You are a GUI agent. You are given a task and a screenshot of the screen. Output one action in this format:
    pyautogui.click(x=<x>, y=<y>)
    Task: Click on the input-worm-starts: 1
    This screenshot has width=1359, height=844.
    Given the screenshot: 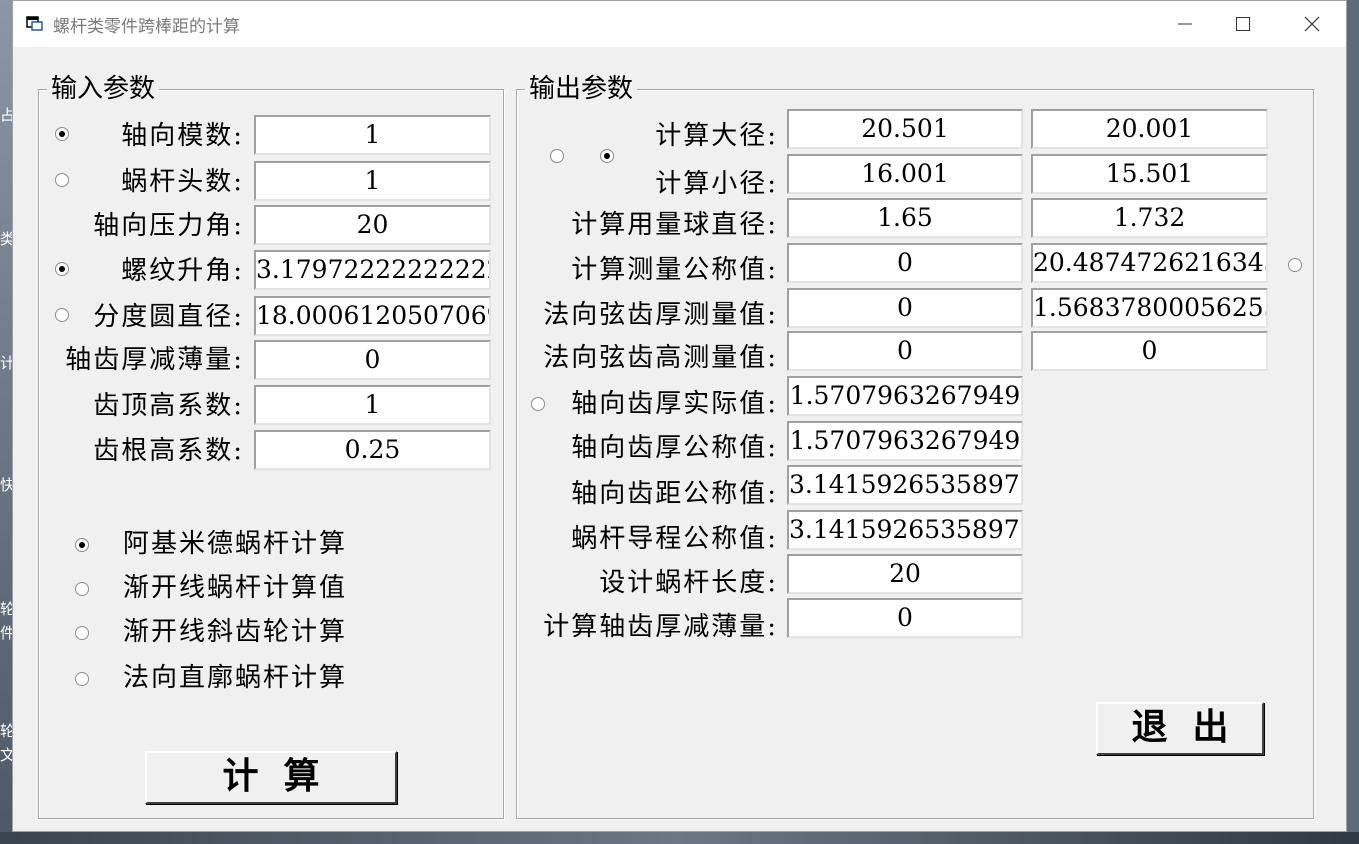 What is the action you would take?
    pyautogui.click(x=372, y=181)
    